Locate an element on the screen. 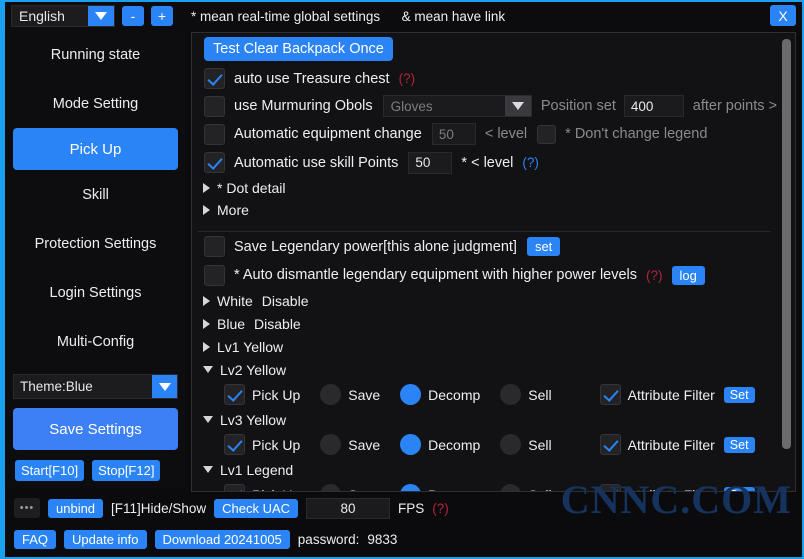  panel-scrollbar-thumb is located at coordinates (786, 244).